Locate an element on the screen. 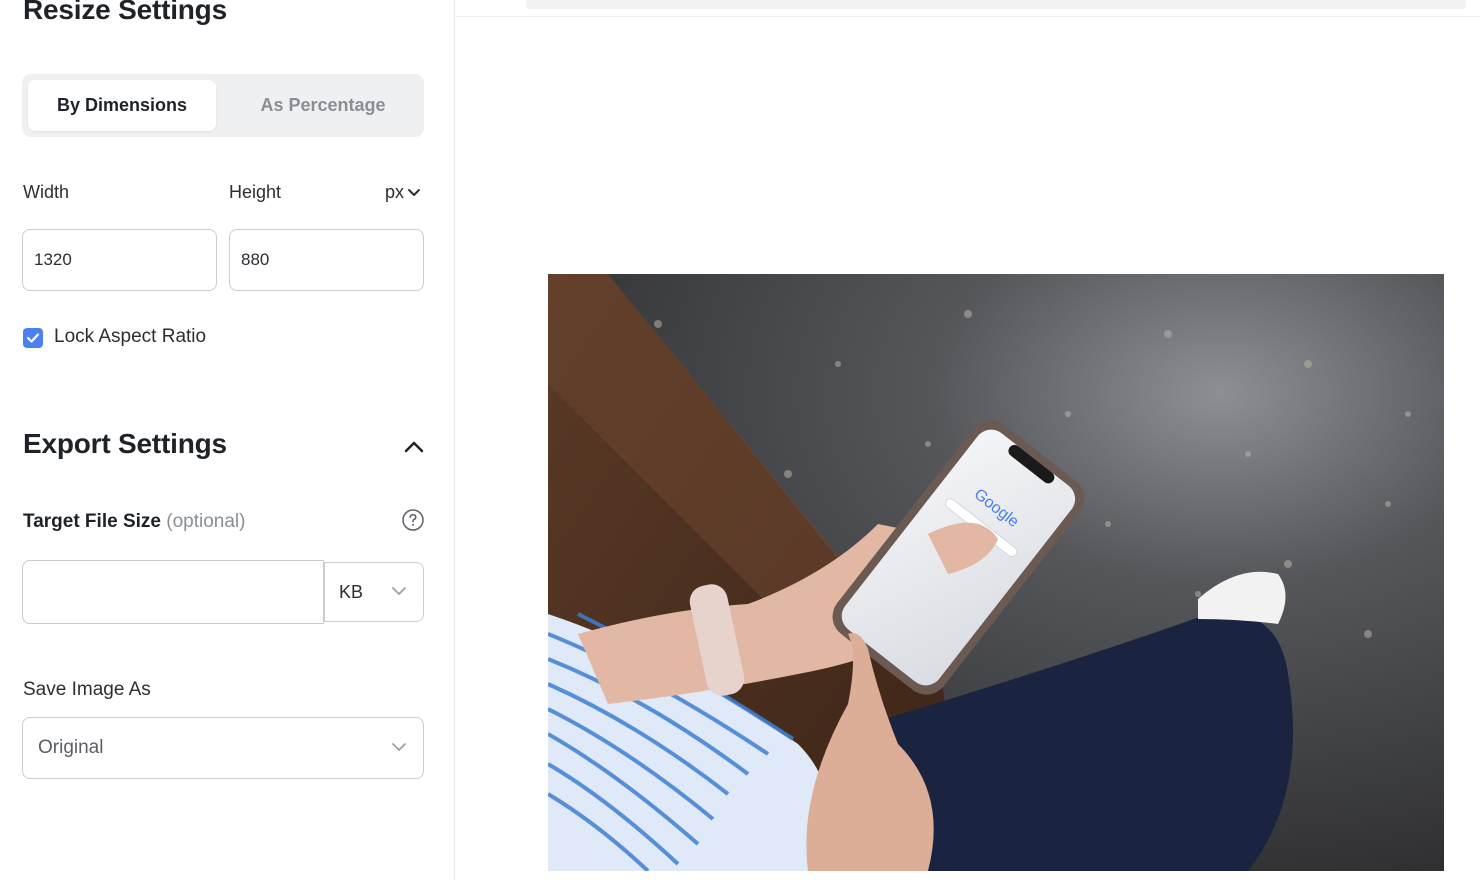 Image resolution: width=1480 pixels, height=880 pixels. tab-as-percentage: As Percentage is located at coordinates (323, 105).